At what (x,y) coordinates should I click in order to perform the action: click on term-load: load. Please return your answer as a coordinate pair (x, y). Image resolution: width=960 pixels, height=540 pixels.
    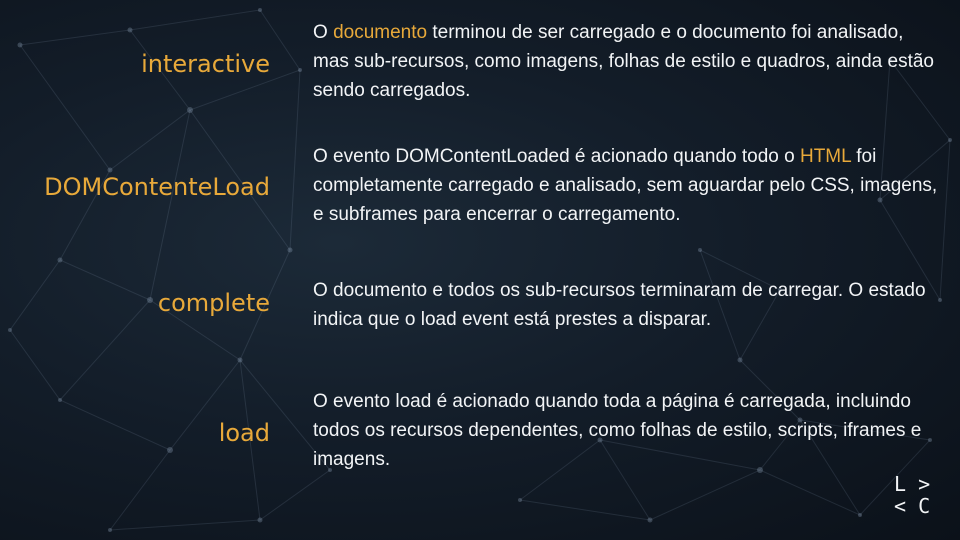
    Looking at the image, I should click on (244, 433).